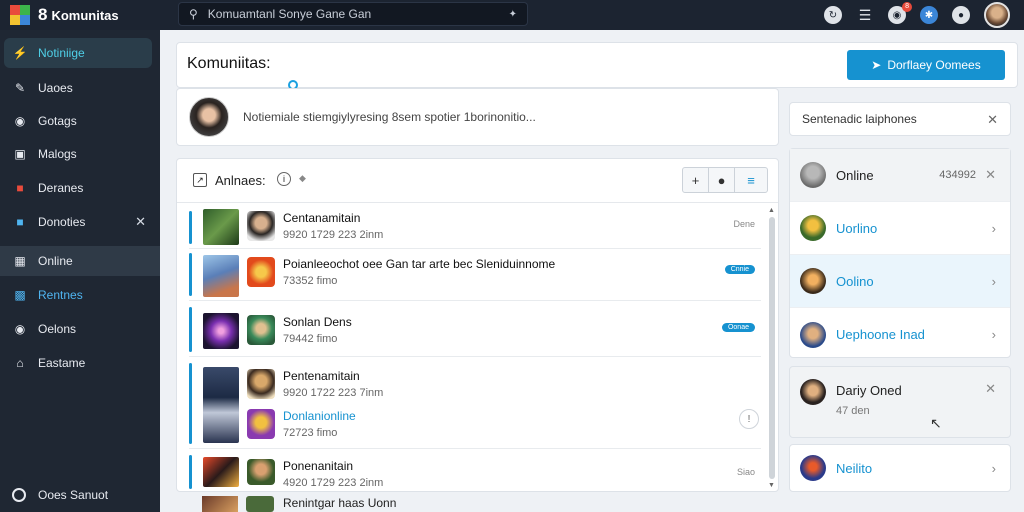 The image size is (1024, 512). I want to click on globe-icon: ◉, so click(20, 329).